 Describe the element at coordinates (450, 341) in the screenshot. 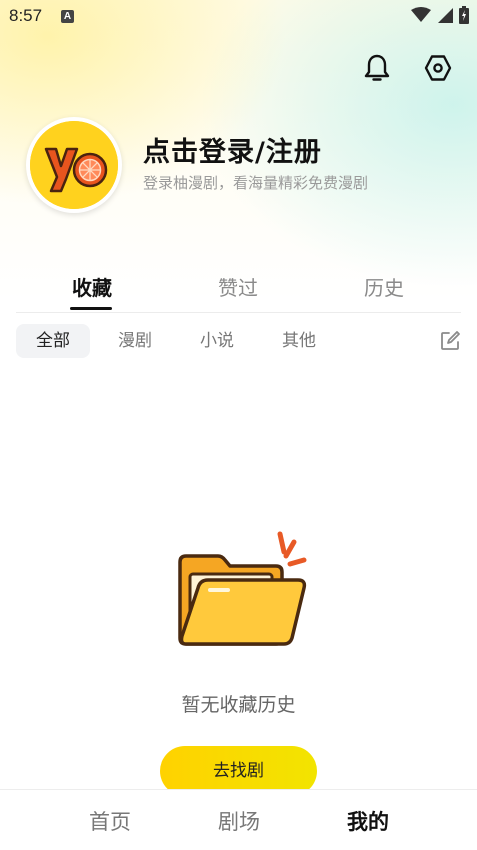

I see `edit-icon` at that location.